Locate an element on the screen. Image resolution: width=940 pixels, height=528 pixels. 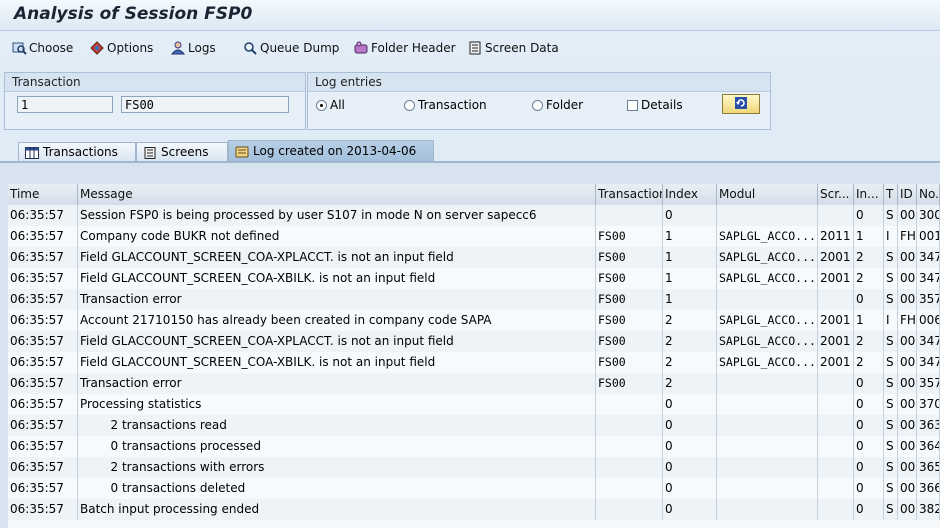
table-row: 06:35:57 2 transactions read 0 0 S 00 363 is located at coordinates (474, 425).